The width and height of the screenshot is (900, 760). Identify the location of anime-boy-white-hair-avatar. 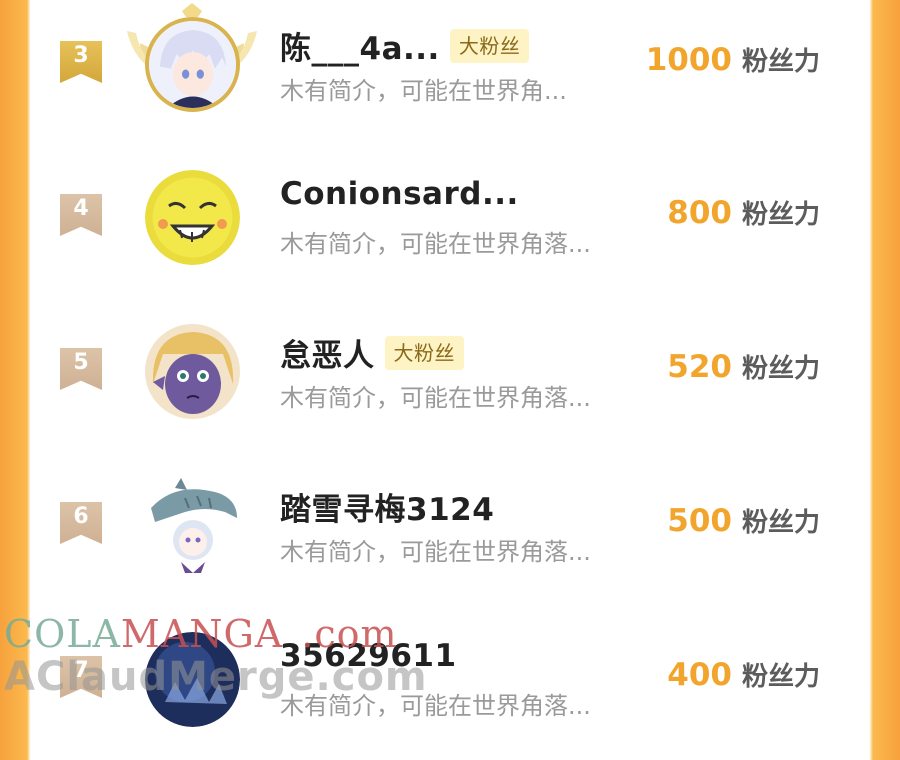
(192, 64).